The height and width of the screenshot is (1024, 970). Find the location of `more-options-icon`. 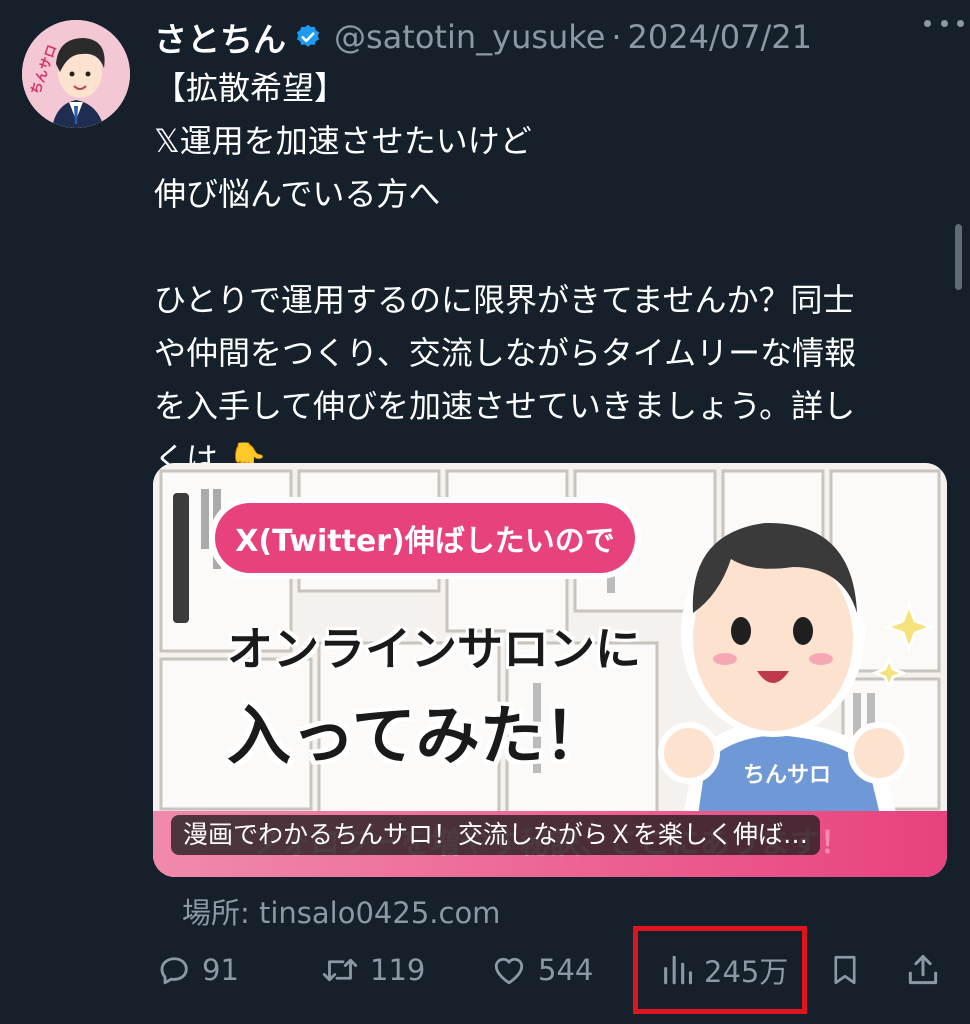

more-options-icon is located at coordinates (944, 23).